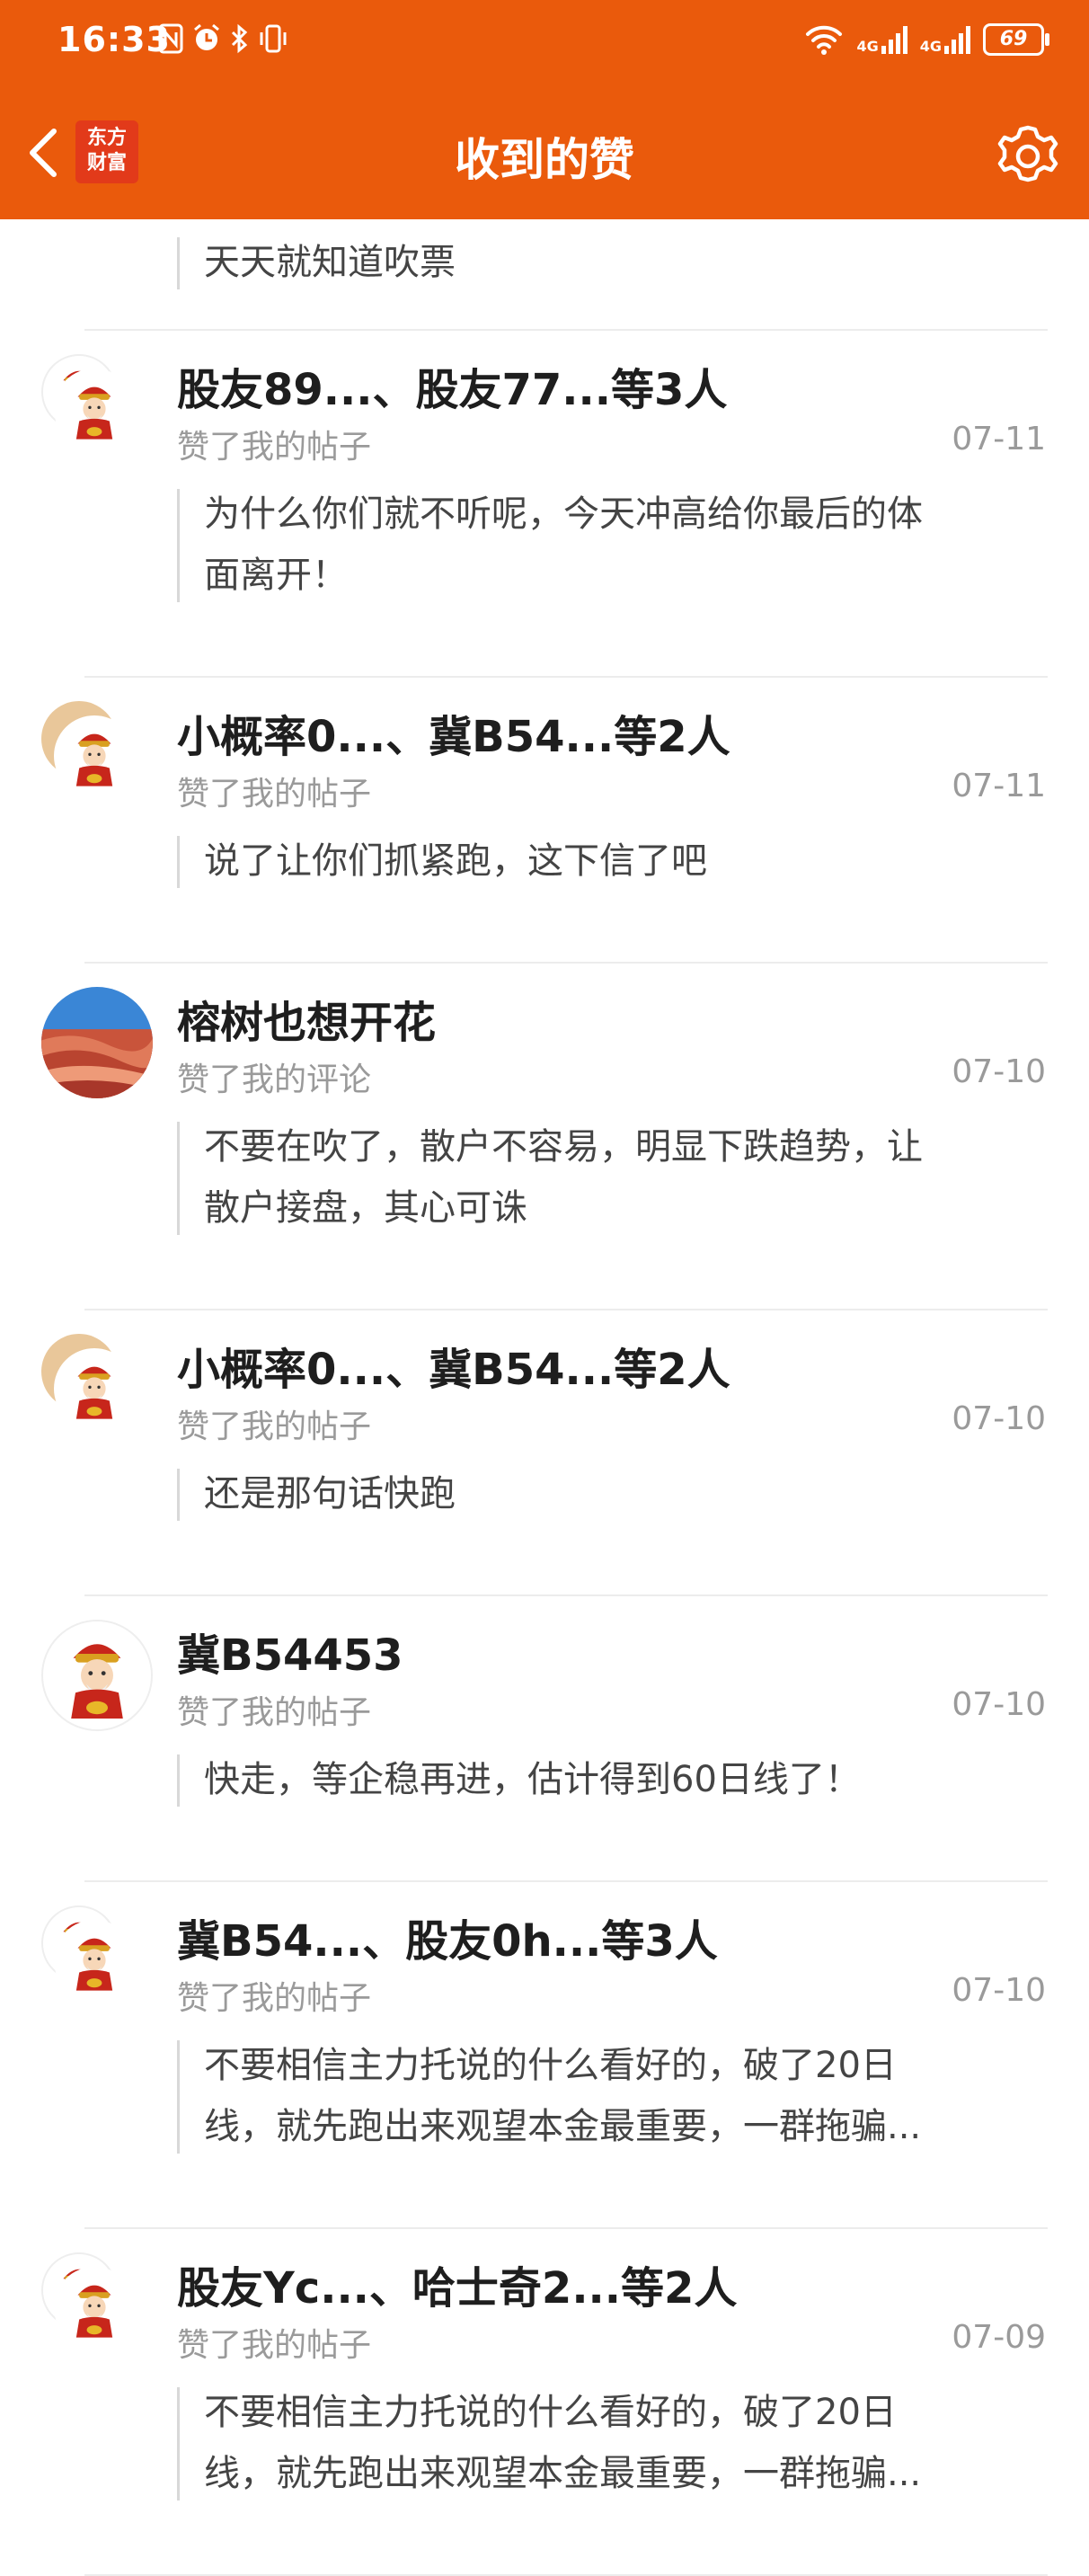 The image size is (1089, 2576). What do you see at coordinates (930, 46) in the screenshot?
I see `network-type-2: 4G` at bounding box center [930, 46].